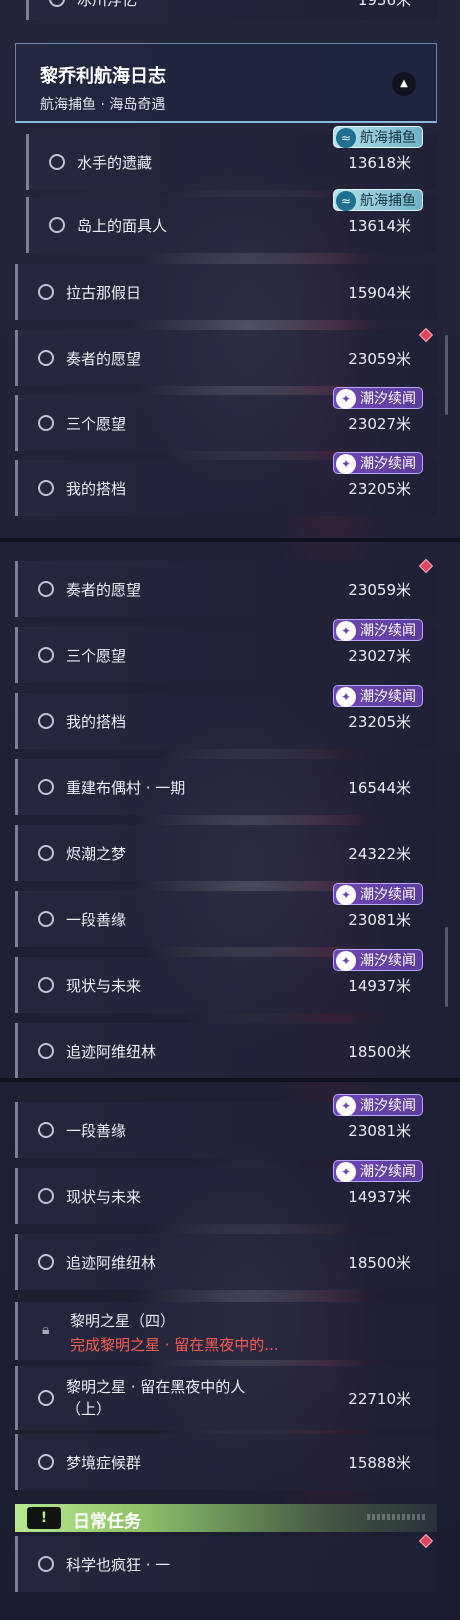 Image resolution: width=460 pixels, height=1620 pixels. What do you see at coordinates (89, 1409) in the screenshot?
I see `item-title-line-2: （上）` at bounding box center [89, 1409].